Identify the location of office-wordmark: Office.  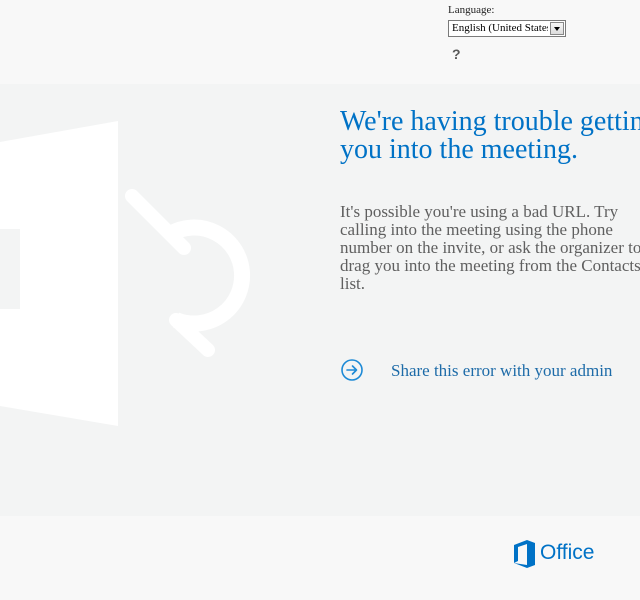
(567, 552).